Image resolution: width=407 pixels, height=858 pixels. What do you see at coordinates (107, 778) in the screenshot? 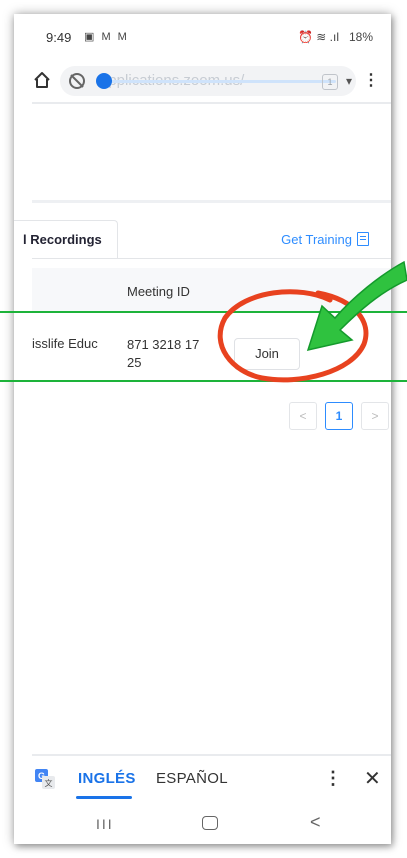
I see `source-language-tab: INGLÉS` at bounding box center [107, 778].